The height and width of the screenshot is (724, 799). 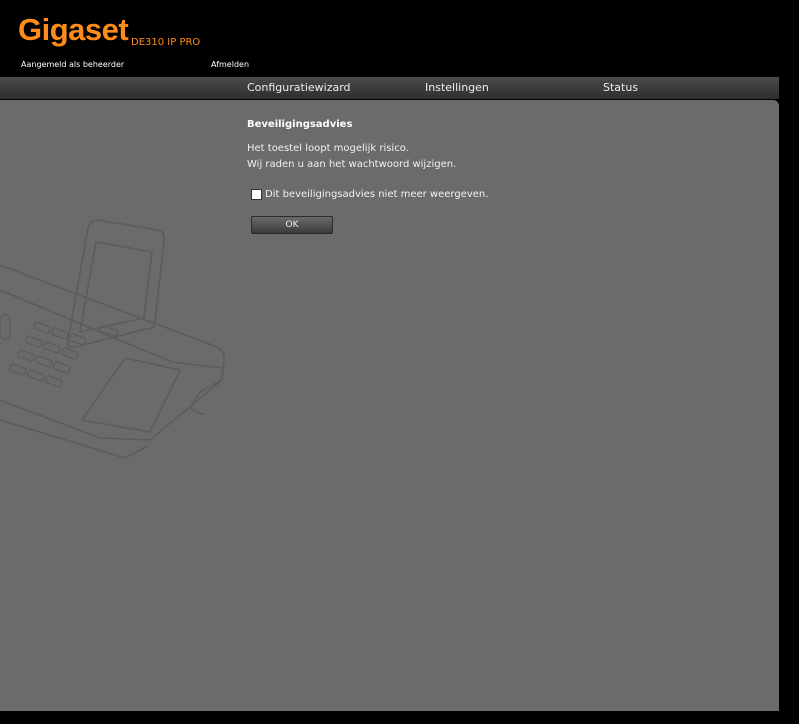 What do you see at coordinates (73, 64) in the screenshot?
I see `login-status: Aangemeld als beheerder` at bounding box center [73, 64].